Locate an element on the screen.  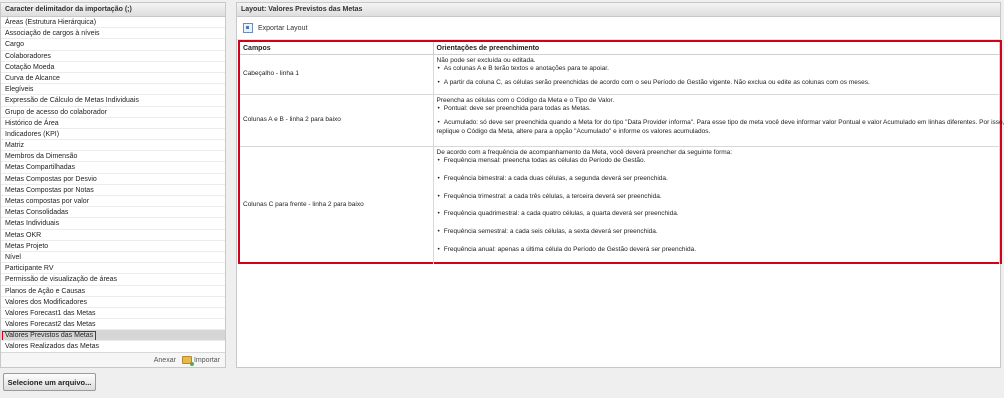
layout-title: Layout: Valores Previstos das Metas is located at coordinates (618, 10).